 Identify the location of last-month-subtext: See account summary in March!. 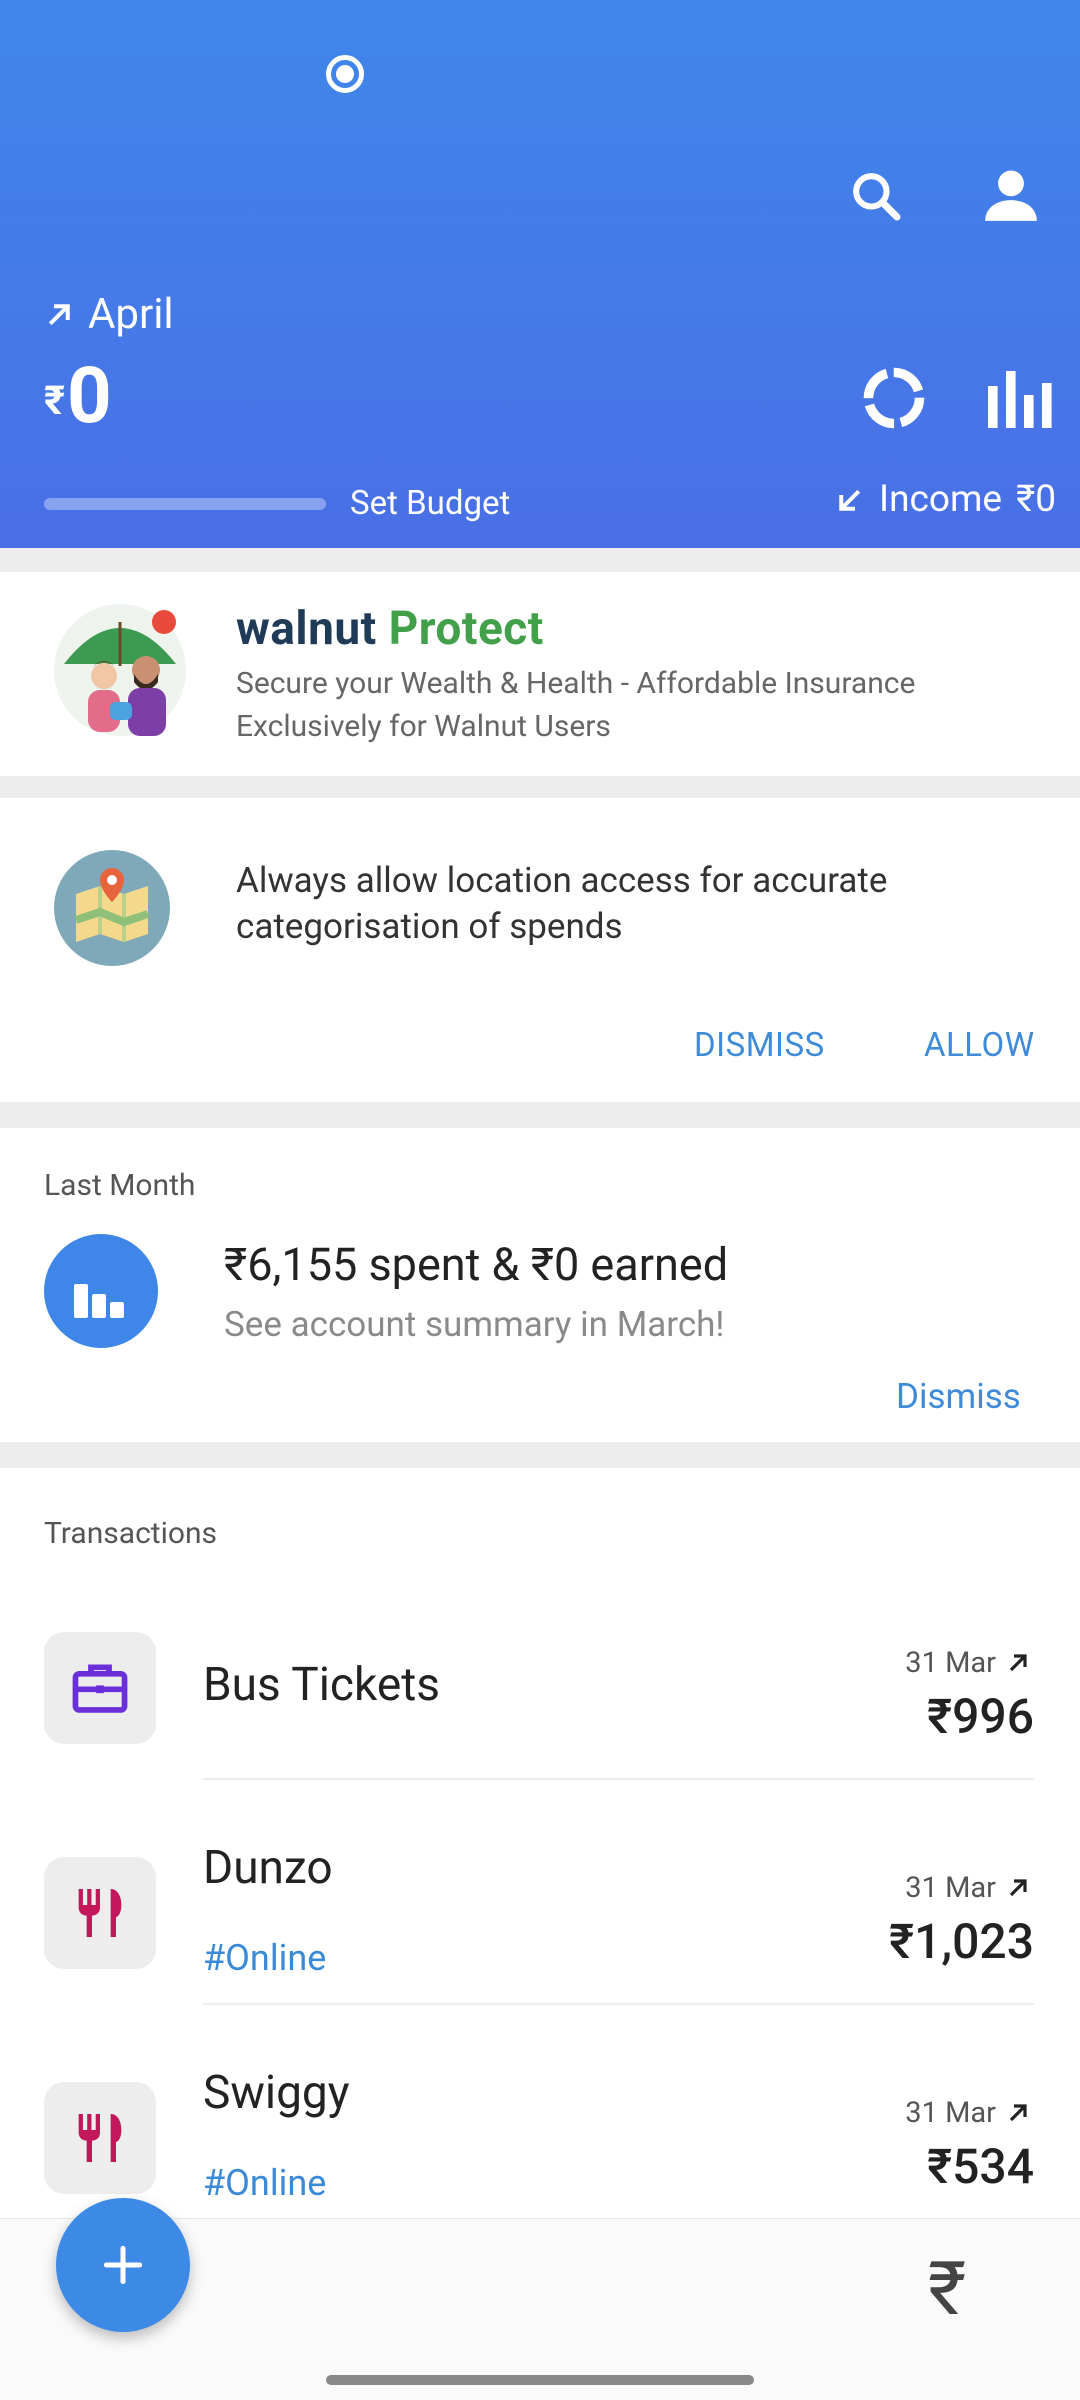
(474, 1324).